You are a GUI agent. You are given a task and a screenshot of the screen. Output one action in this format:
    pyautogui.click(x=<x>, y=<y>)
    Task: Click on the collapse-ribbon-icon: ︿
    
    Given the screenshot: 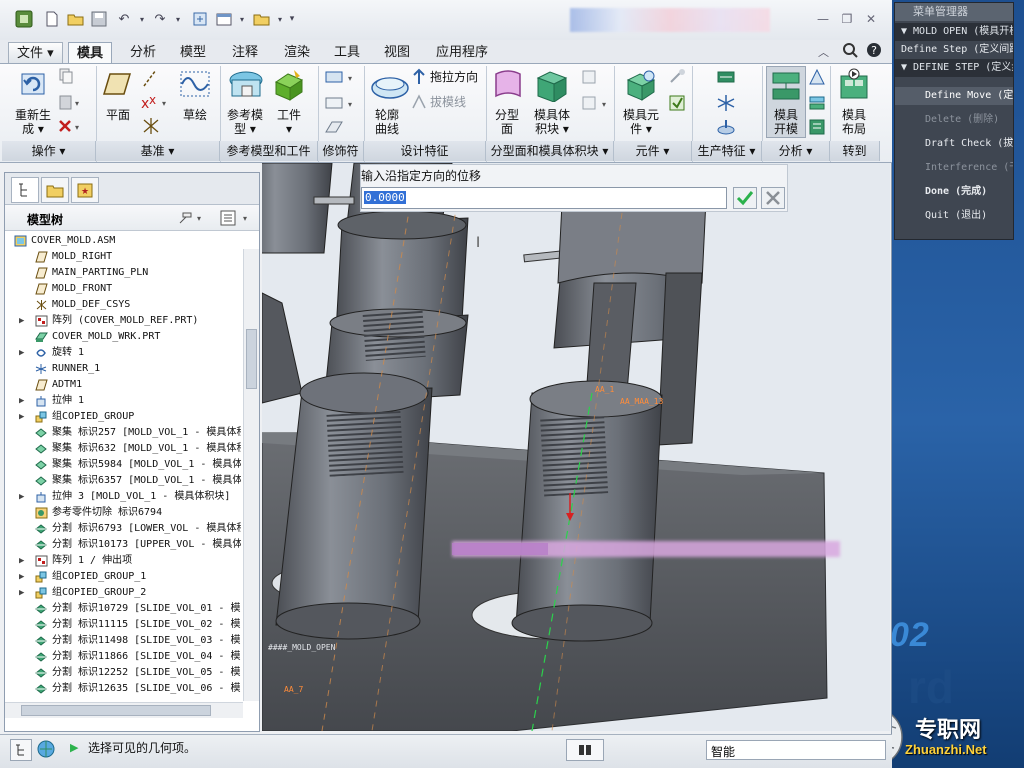 What is the action you would take?
    pyautogui.click(x=823, y=52)
    